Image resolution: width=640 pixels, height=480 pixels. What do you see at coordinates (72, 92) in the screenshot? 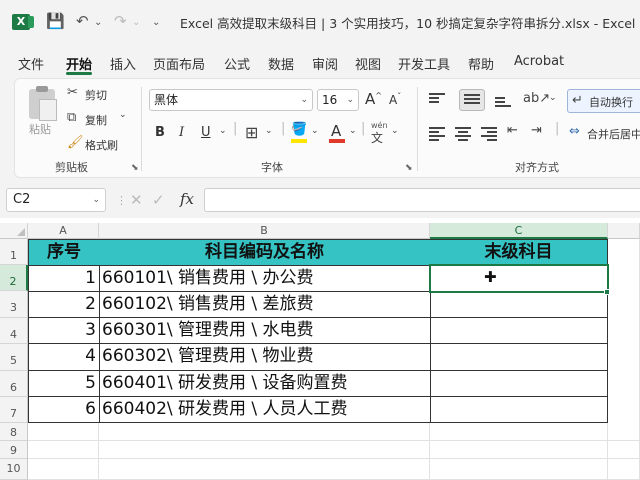
I see `scissors-icon: ✂` at bounding box center [72, 92].